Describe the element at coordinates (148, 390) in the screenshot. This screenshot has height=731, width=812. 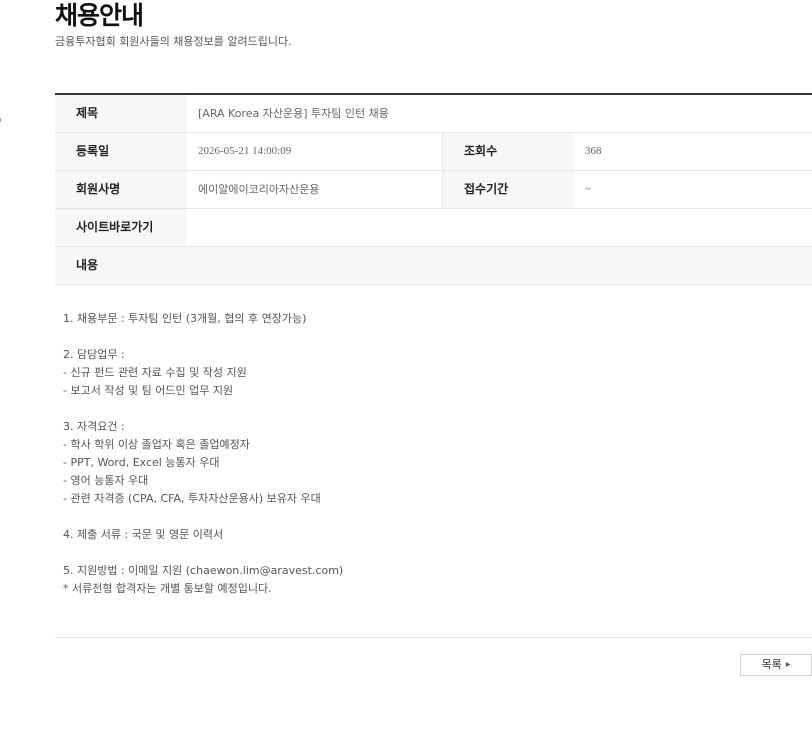
I see `content-line: - 보고서 작성 및 팀 어드민 업무 지원` at that location.